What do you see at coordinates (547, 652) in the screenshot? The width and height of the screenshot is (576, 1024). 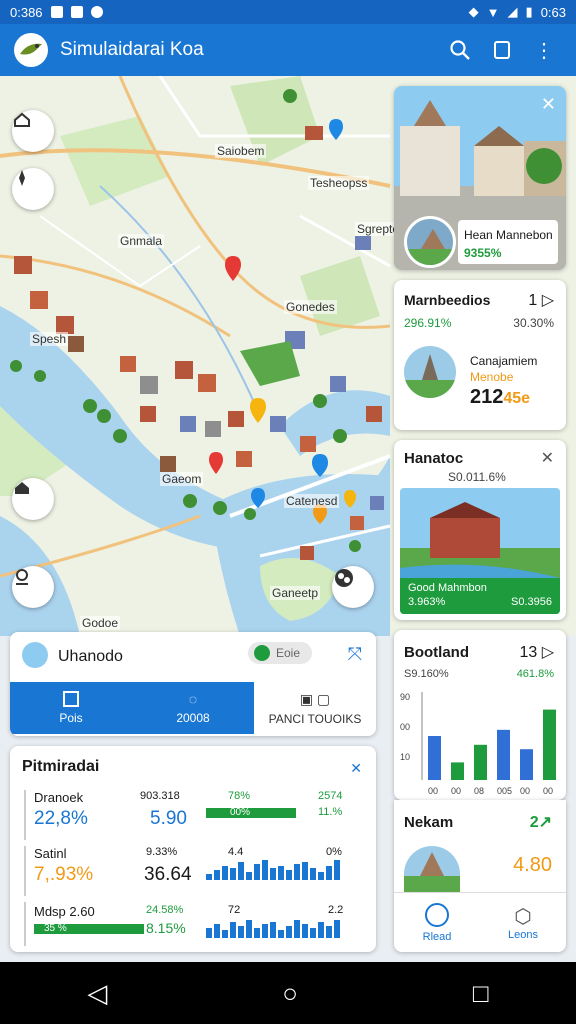 I see `chevron-right-icon: ▷` at bounding box center [547, 652].